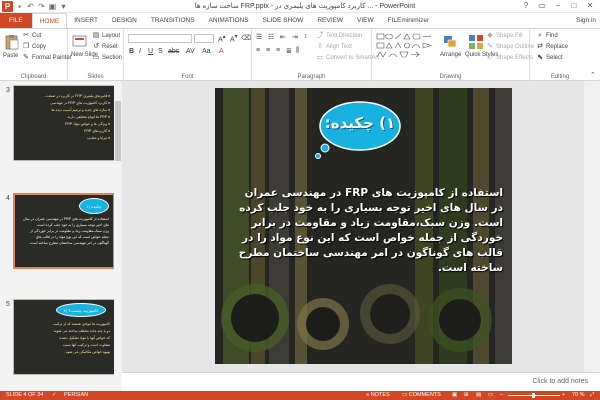  I want to click on font-color-icon: A, so click(221, 51).